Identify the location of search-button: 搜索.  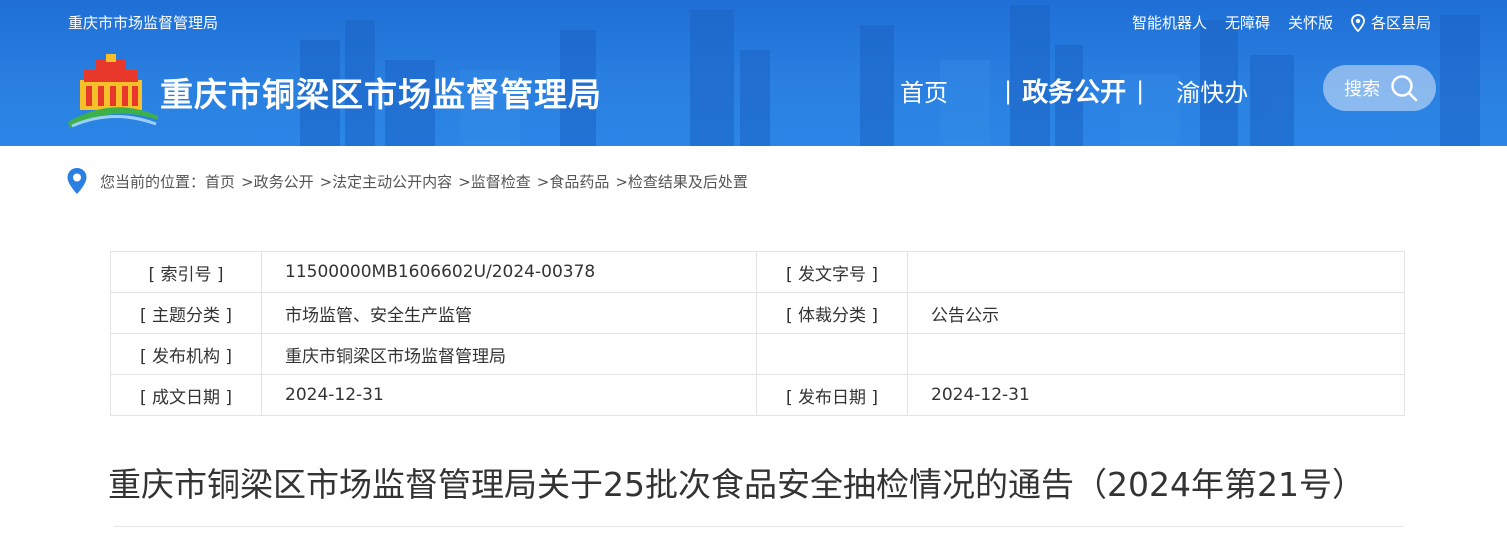
(1379, 88).